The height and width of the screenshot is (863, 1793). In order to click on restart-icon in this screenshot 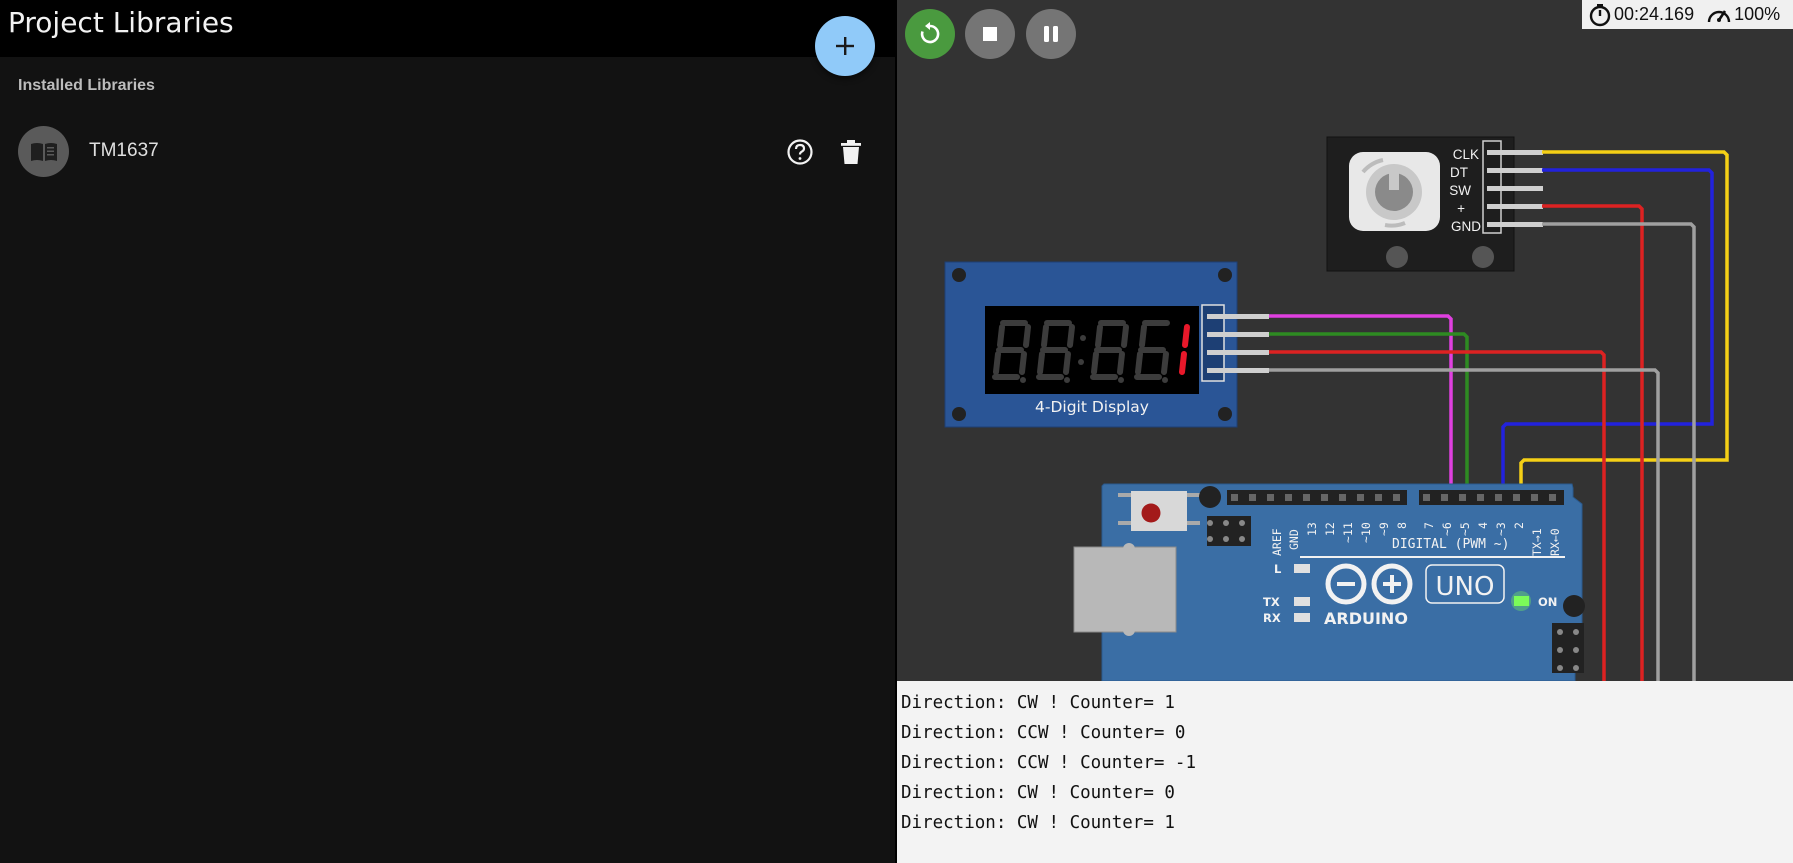, I will do `click(930, 33)`.